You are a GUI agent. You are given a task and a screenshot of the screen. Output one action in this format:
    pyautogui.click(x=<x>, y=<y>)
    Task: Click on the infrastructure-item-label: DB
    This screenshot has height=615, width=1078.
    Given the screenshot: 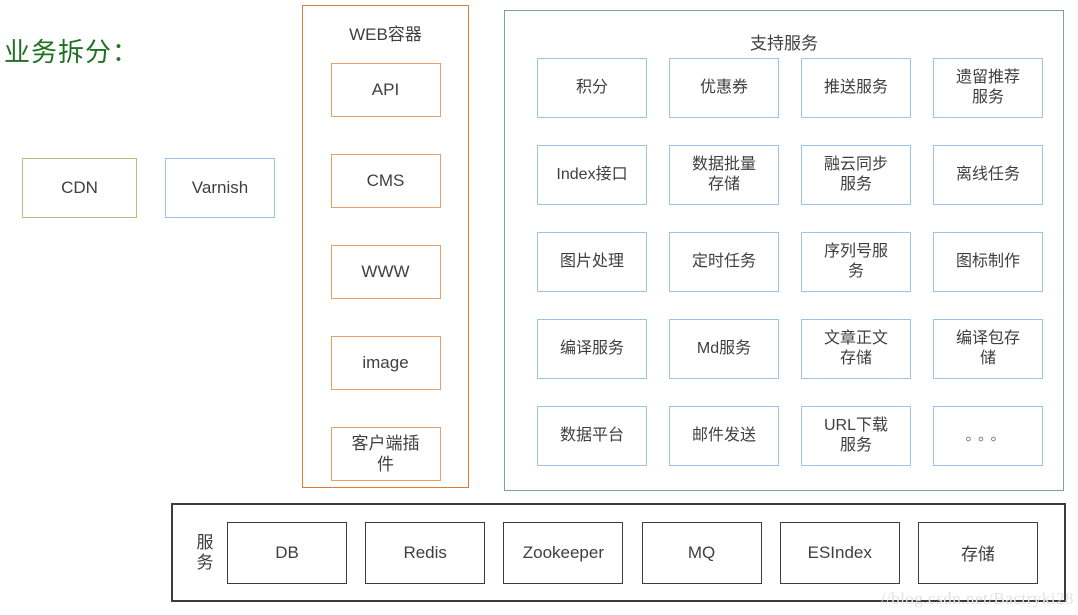 What is the action you would take?
    pyautogui.click(x=287, y=552)
    